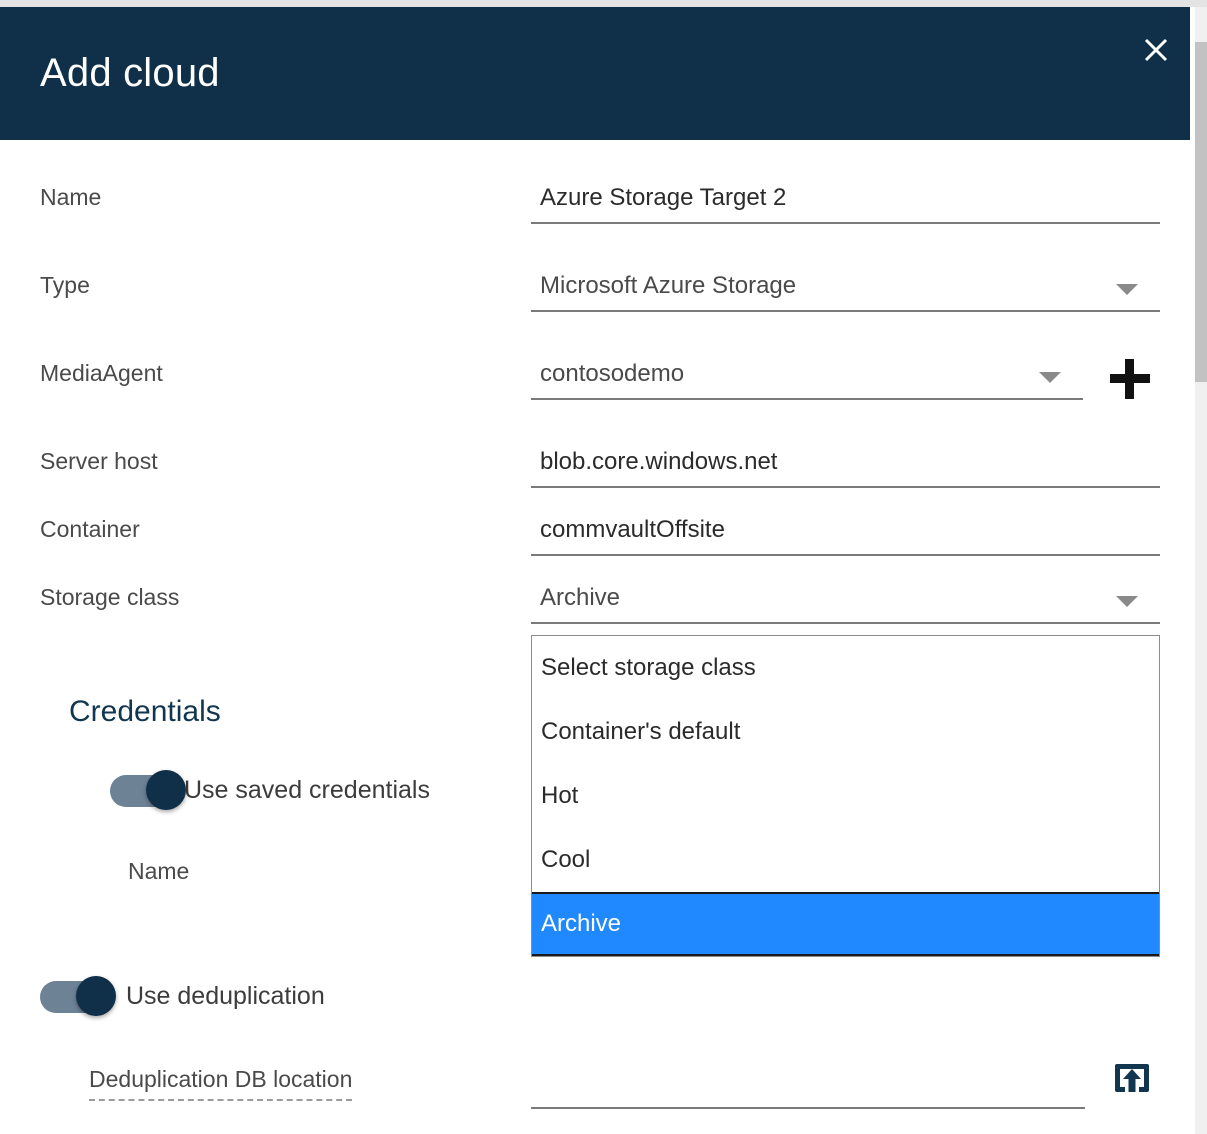 The height and width of the screenshot is (1134, 1207). What do you see at coordinates (1132, 1077) in the screenshot?
I see `browse-upload-icon` at bounding box center [1132, 1077].